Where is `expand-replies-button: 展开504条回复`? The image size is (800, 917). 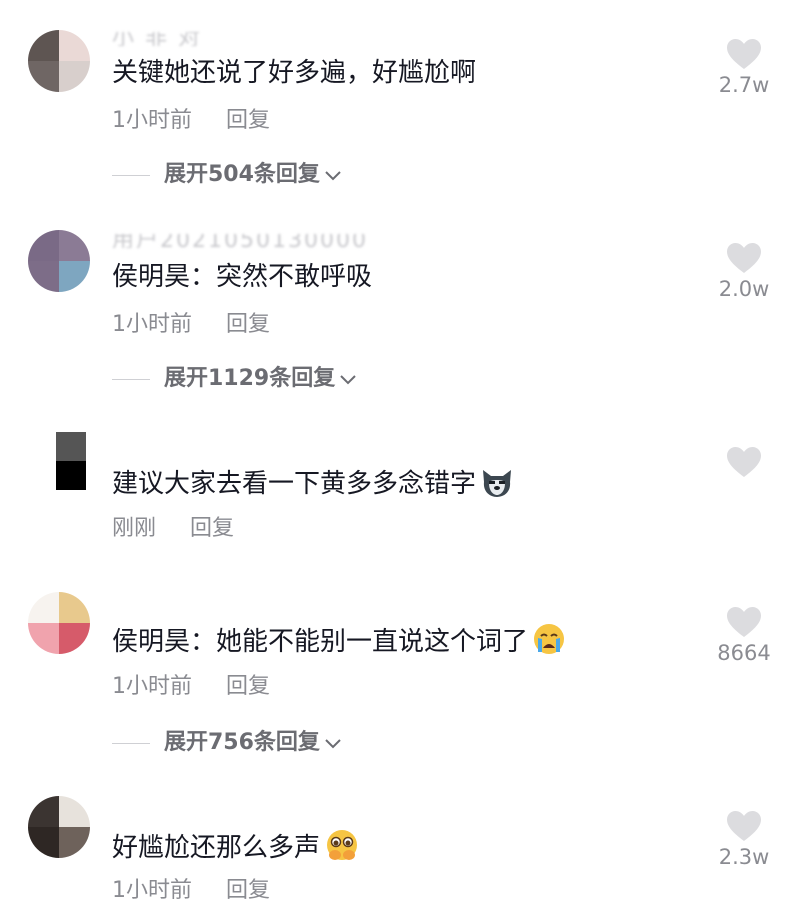 expand-replies-button: 展开504条回复 is located at coordinates (228, 175).